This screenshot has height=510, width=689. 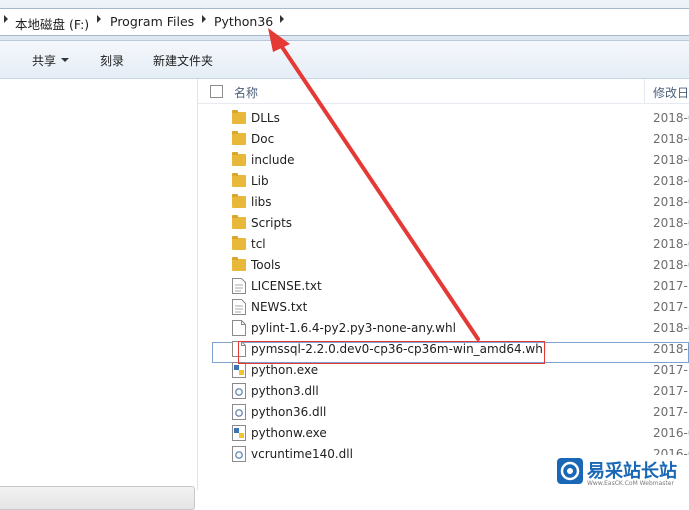 What do you see at coordinates (622, 472) in the screenshot?
I see `watermark: 易采站长站 Www.EasCK.CoM Webmaster` at bounding box center [622, 472].